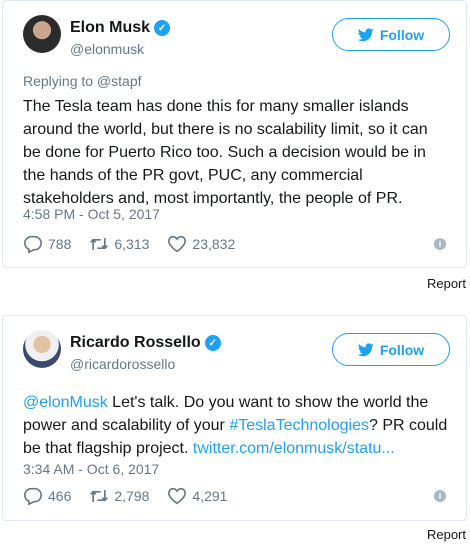 The height and width of the screenshot is (548, 470). I want to click on retweet-button: 2,798, so click(119, 496).